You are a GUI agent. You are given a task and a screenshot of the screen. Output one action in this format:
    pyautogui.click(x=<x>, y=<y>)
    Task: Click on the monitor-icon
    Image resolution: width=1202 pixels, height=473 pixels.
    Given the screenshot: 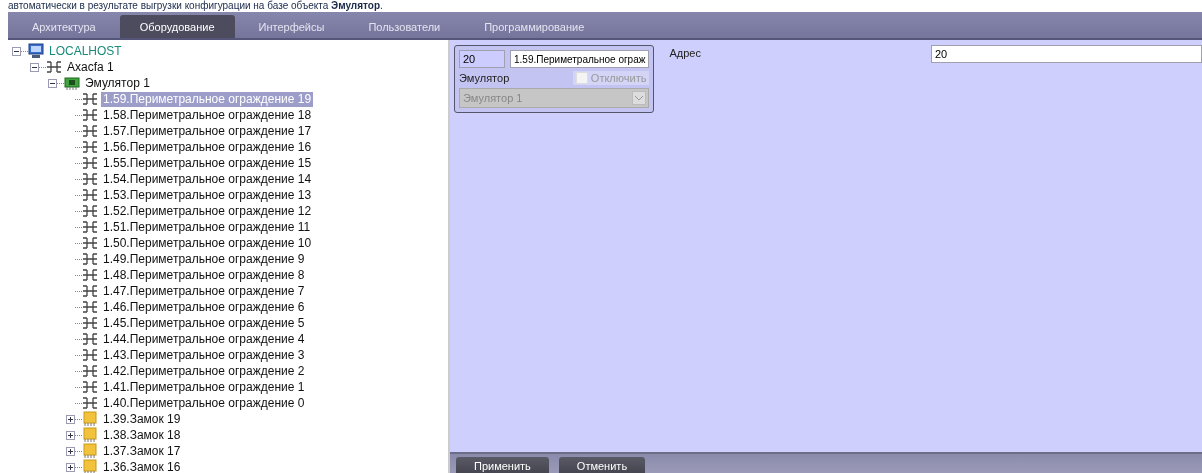 What is the action you would take?
    pyautogui.click(x=36, y=51)
    